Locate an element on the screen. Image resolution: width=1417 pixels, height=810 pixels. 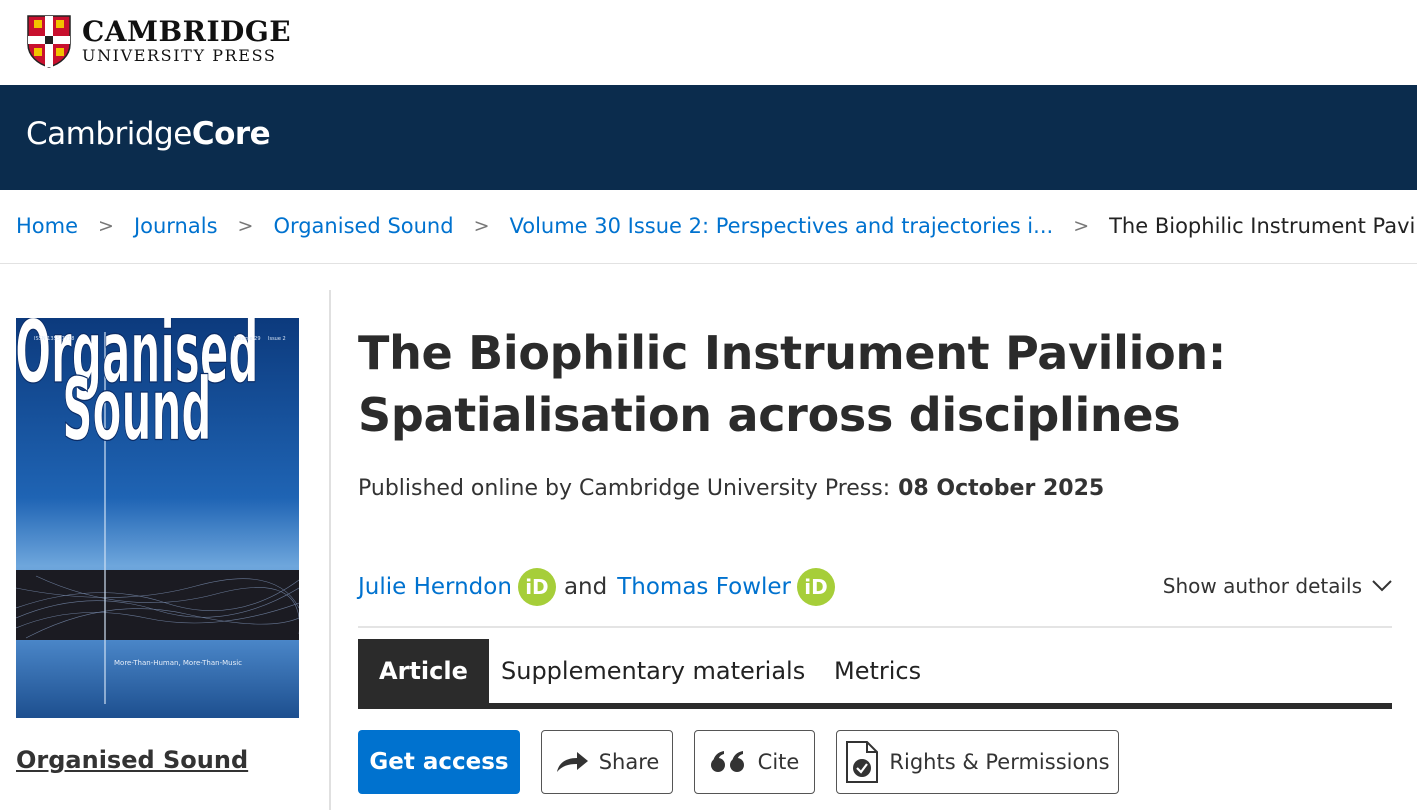
divider is located at coordinates (875, 627).